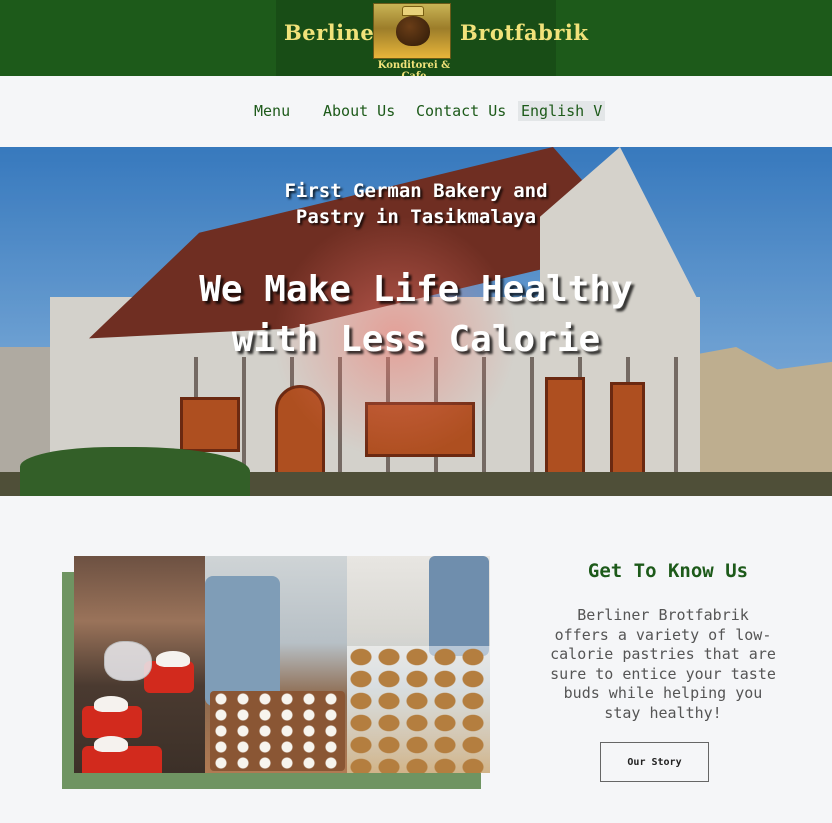  I want to click on nav-contact-link: Contact Us, so click(461, 111).